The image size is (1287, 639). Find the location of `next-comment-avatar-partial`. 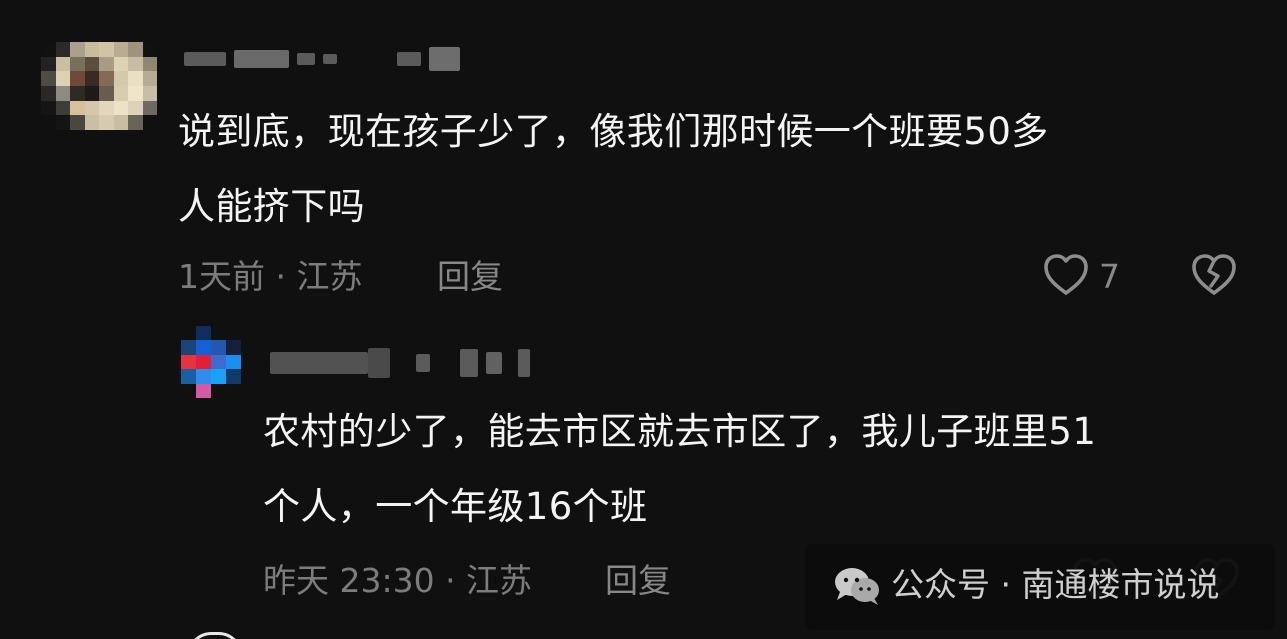

next-comment-avatar-partial is located at coordinates (215, 635).